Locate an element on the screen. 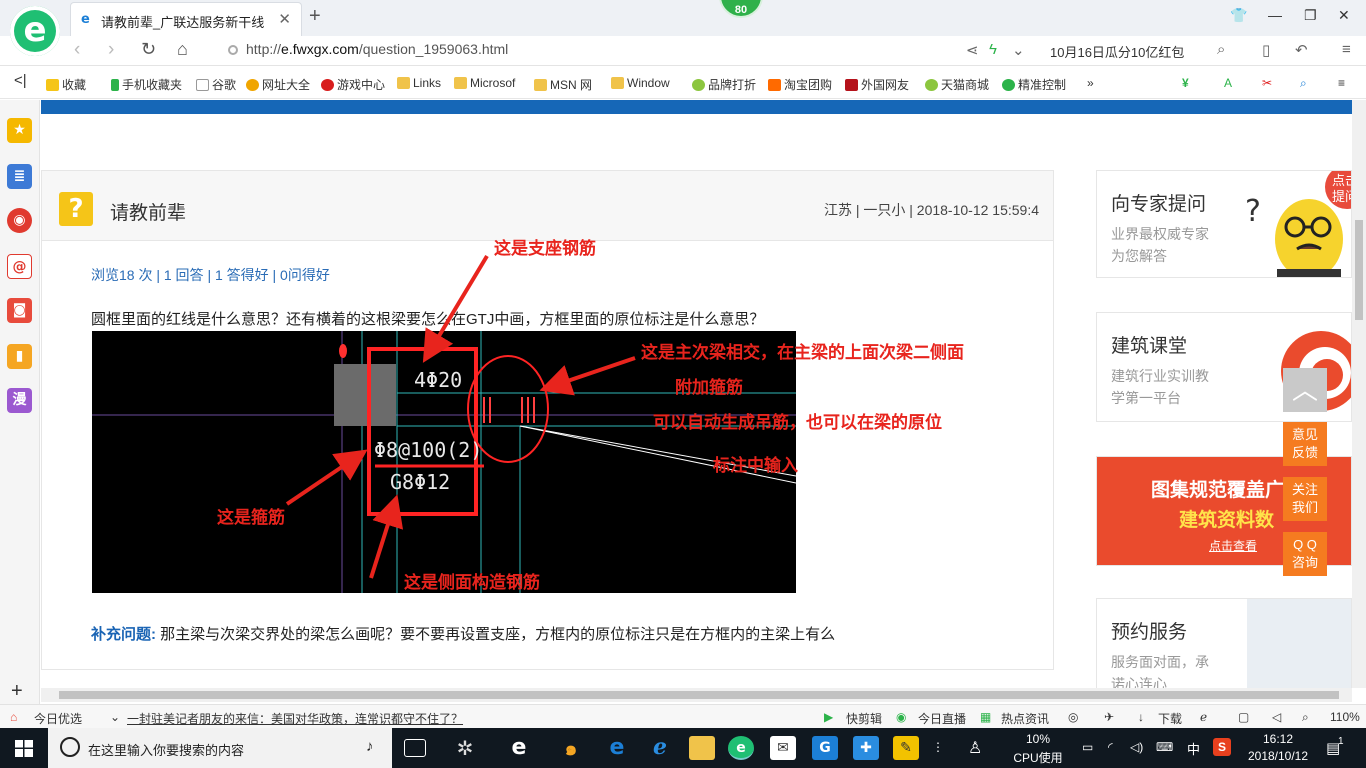  comic-icon: 漫 is located at coordinates (19, 400).